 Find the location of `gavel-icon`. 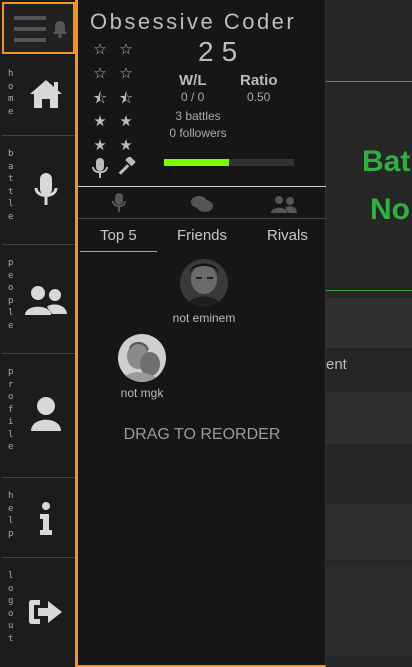

gavel-icon is located at coordinates (127, 166).